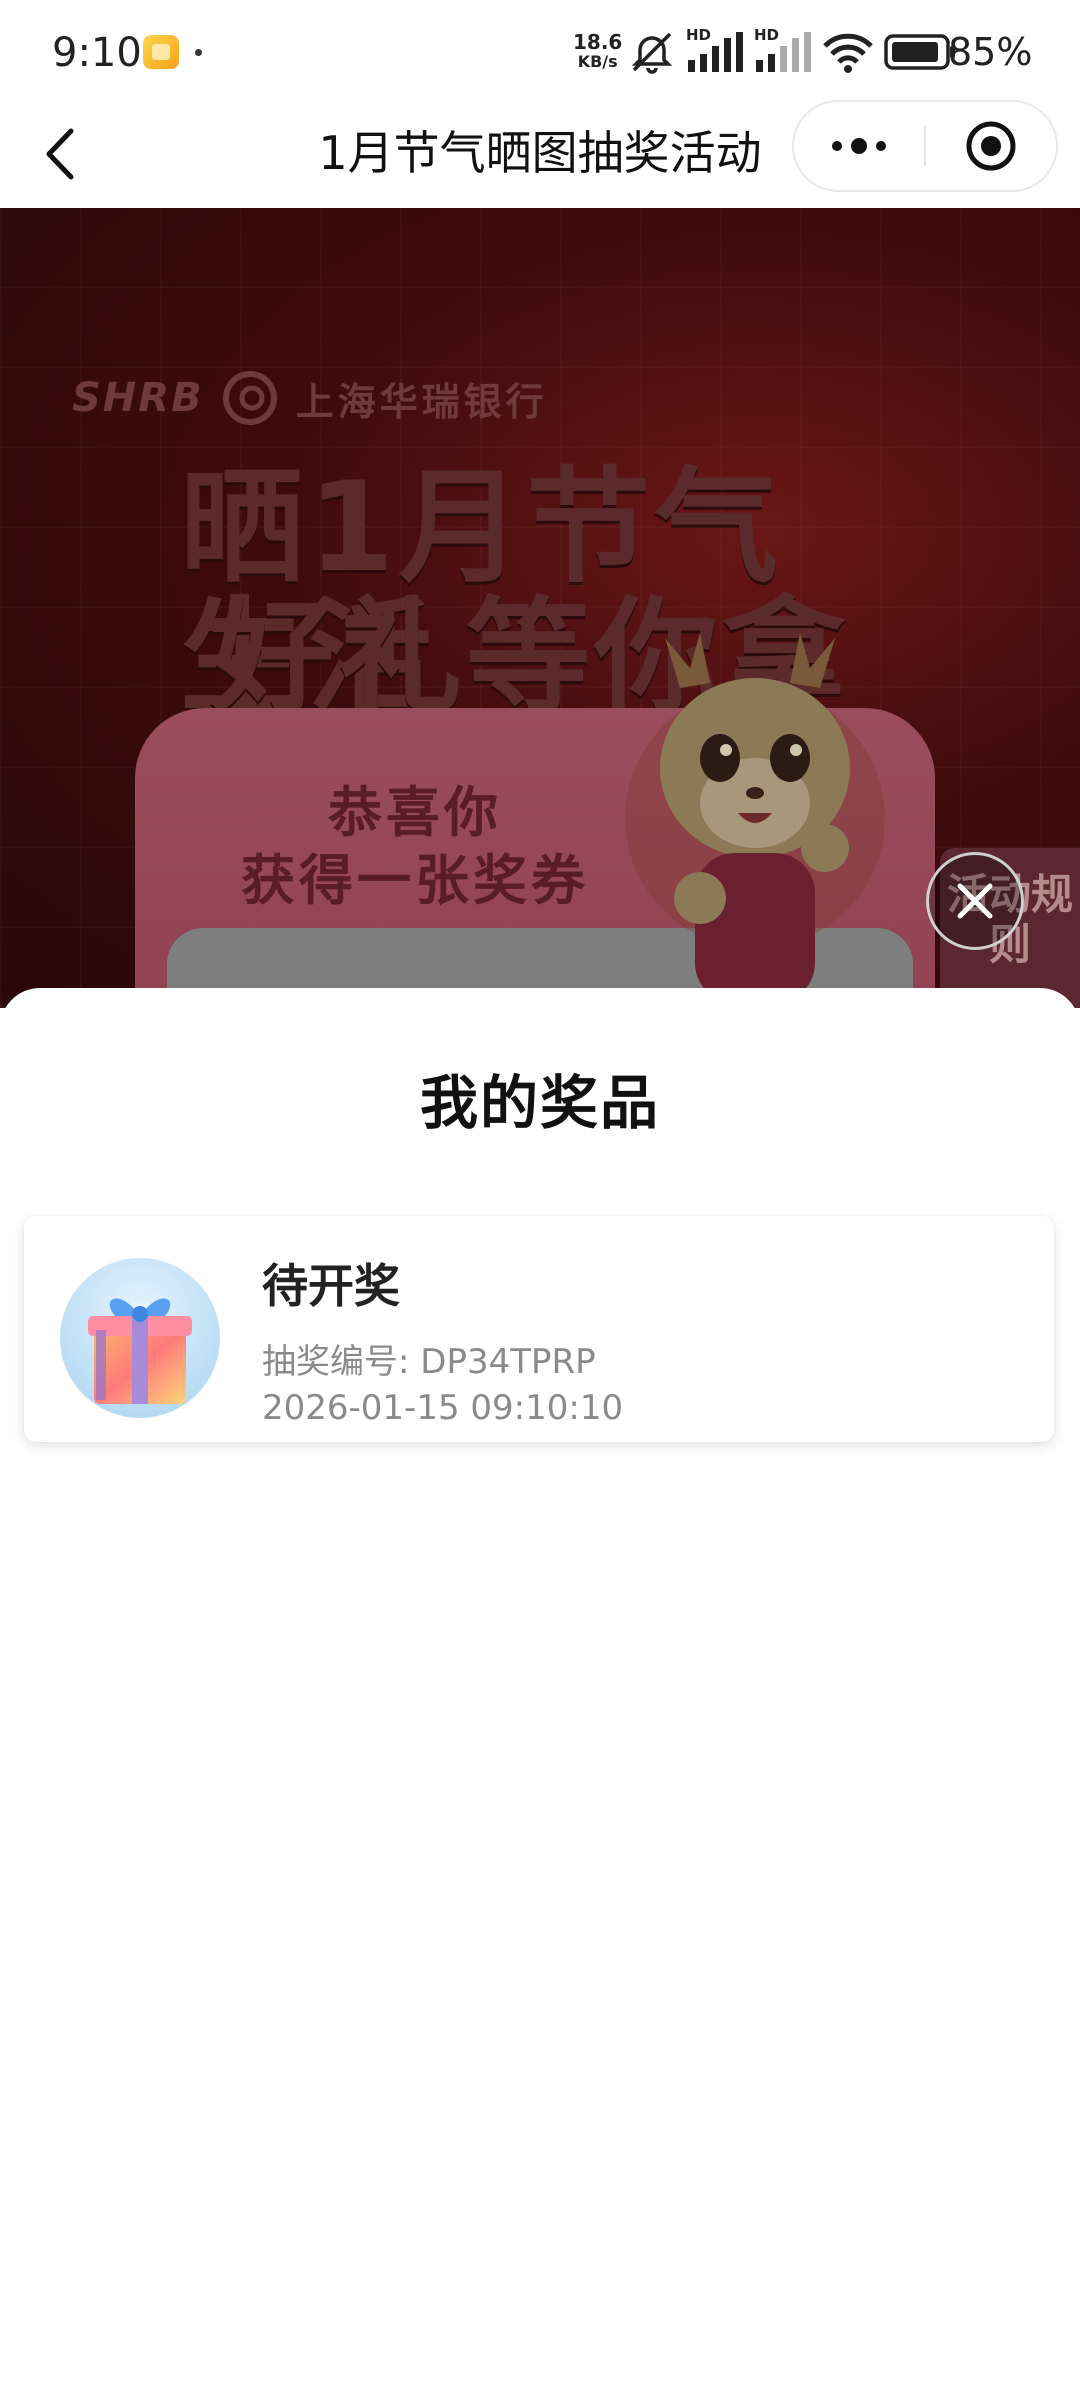 Image resolution: width=1080 pixels, height=2400 pixels. Describe the element at coordinates (925, 146) in the screenshot. I see `capsule-menu` at that location.